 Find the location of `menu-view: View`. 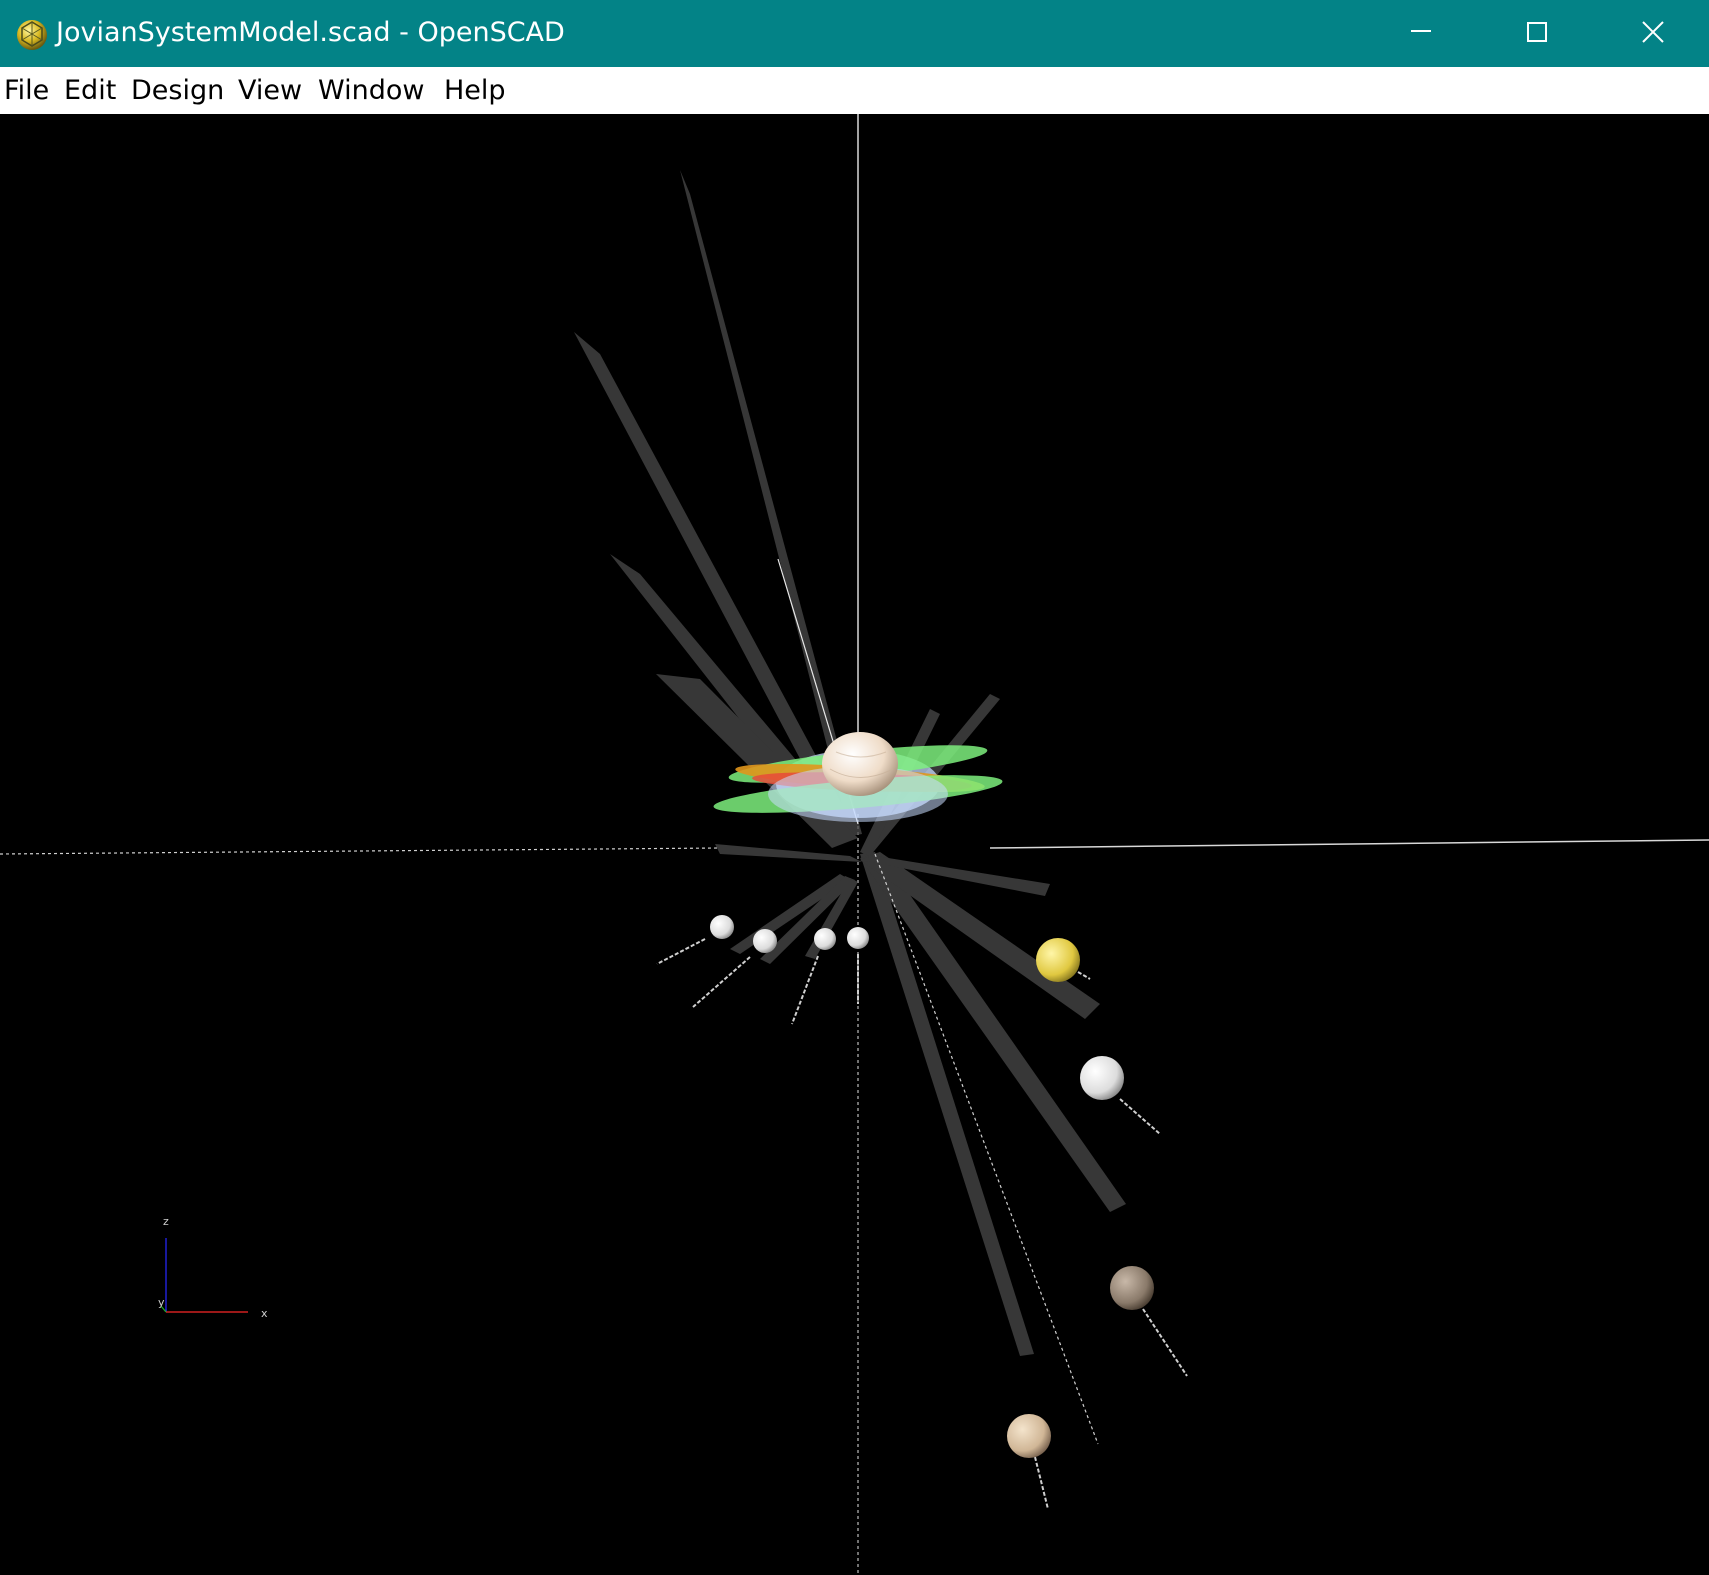

menu-view: View is located at coordinates (270, 91).